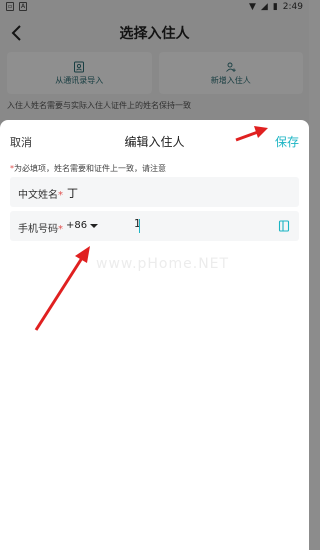 The image size is (320, 550). Describe the element at coordinates (38, 195) in the screenshot. I see `chinese-name-label: 中文姓名` at that location.